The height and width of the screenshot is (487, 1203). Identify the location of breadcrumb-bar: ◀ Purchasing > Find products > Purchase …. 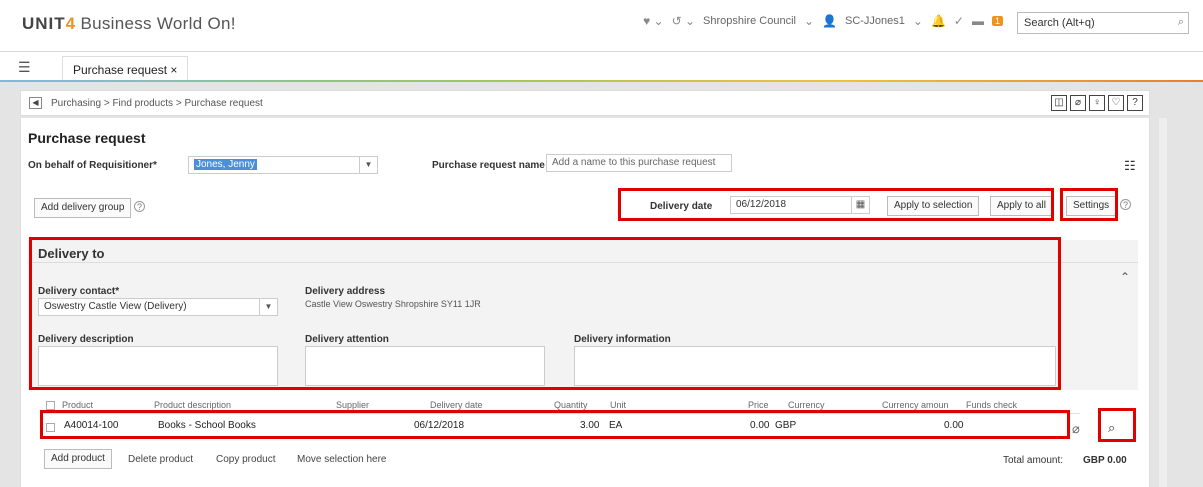
(585, 103).